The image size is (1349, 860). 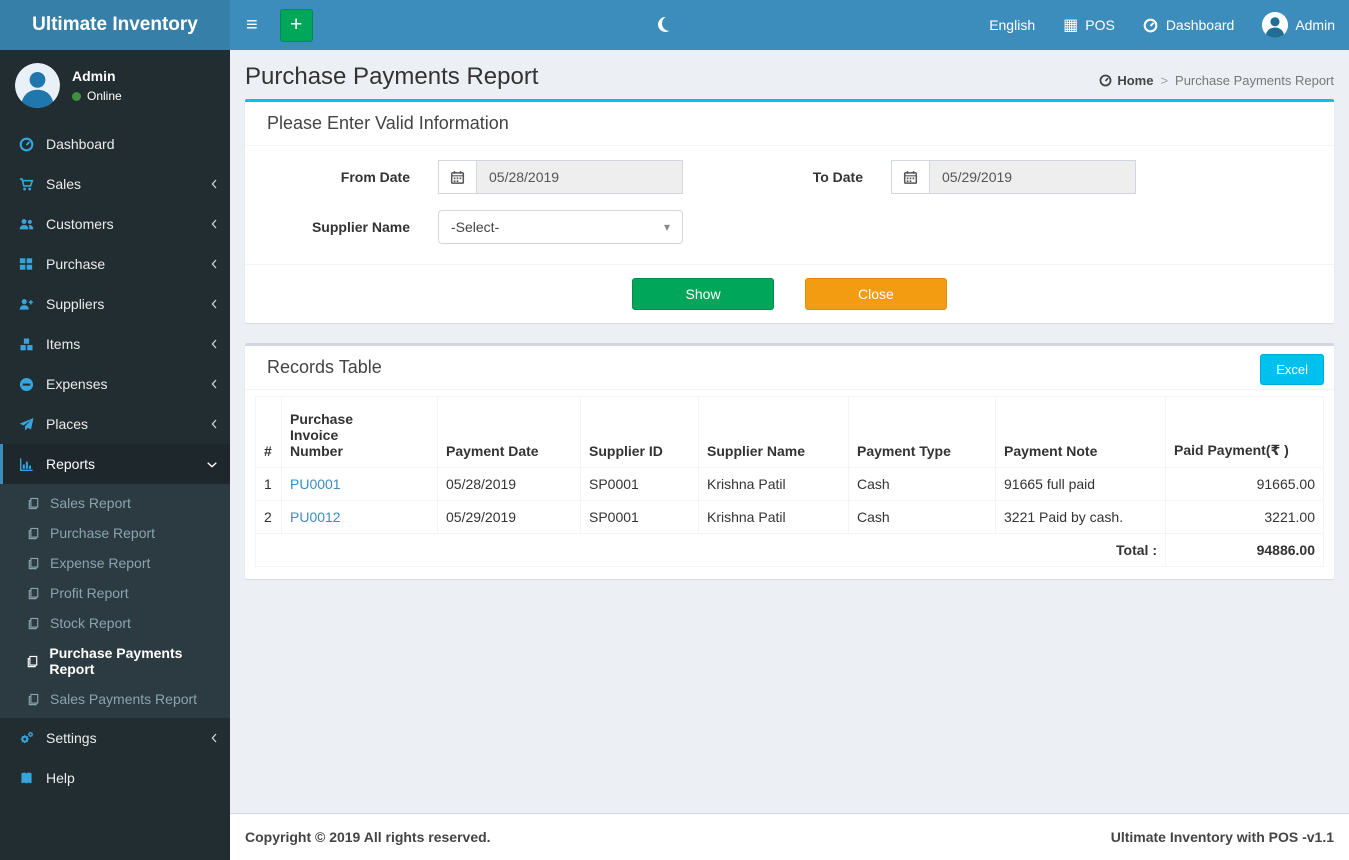 What do you see at coordinates (1244, 550) in the screenshot?
I see `total-value: 94886.00` at bounding box center [1244, 550].